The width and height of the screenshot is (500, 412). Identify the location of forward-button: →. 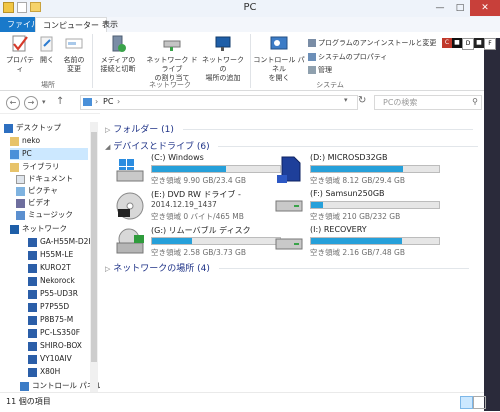
(31, 103).